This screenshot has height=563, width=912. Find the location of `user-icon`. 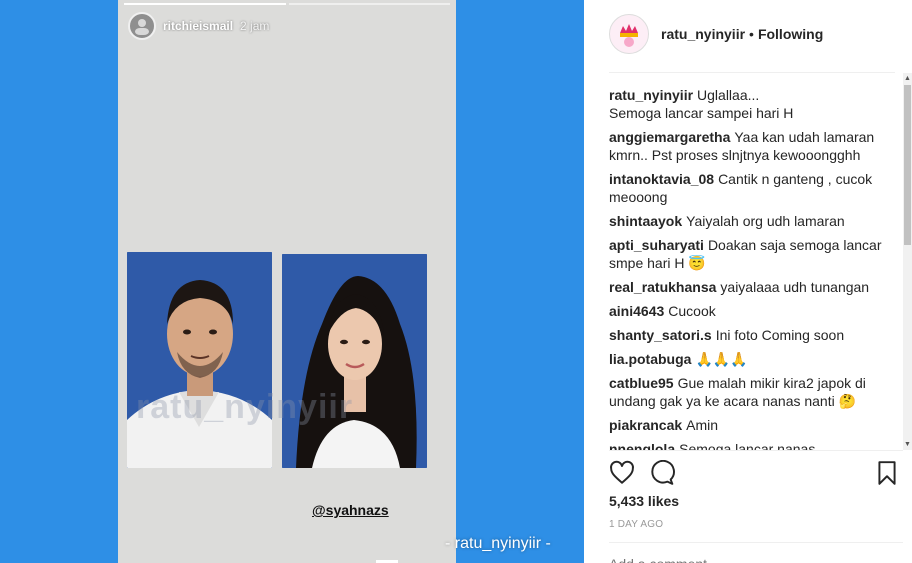

user-icon is located at coordinates (142, 27).